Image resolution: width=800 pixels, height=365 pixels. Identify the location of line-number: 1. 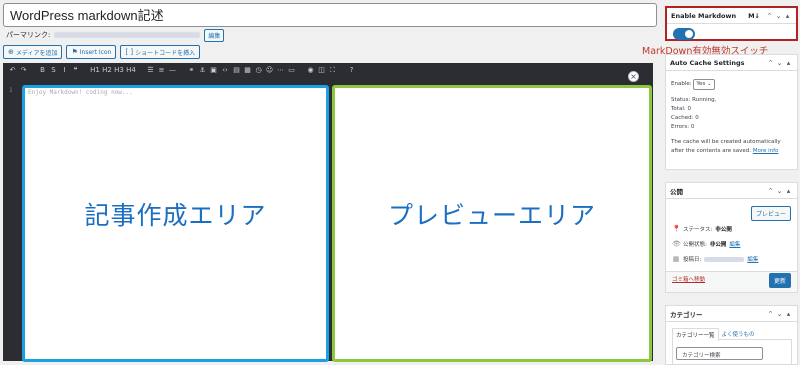
(11, 90).